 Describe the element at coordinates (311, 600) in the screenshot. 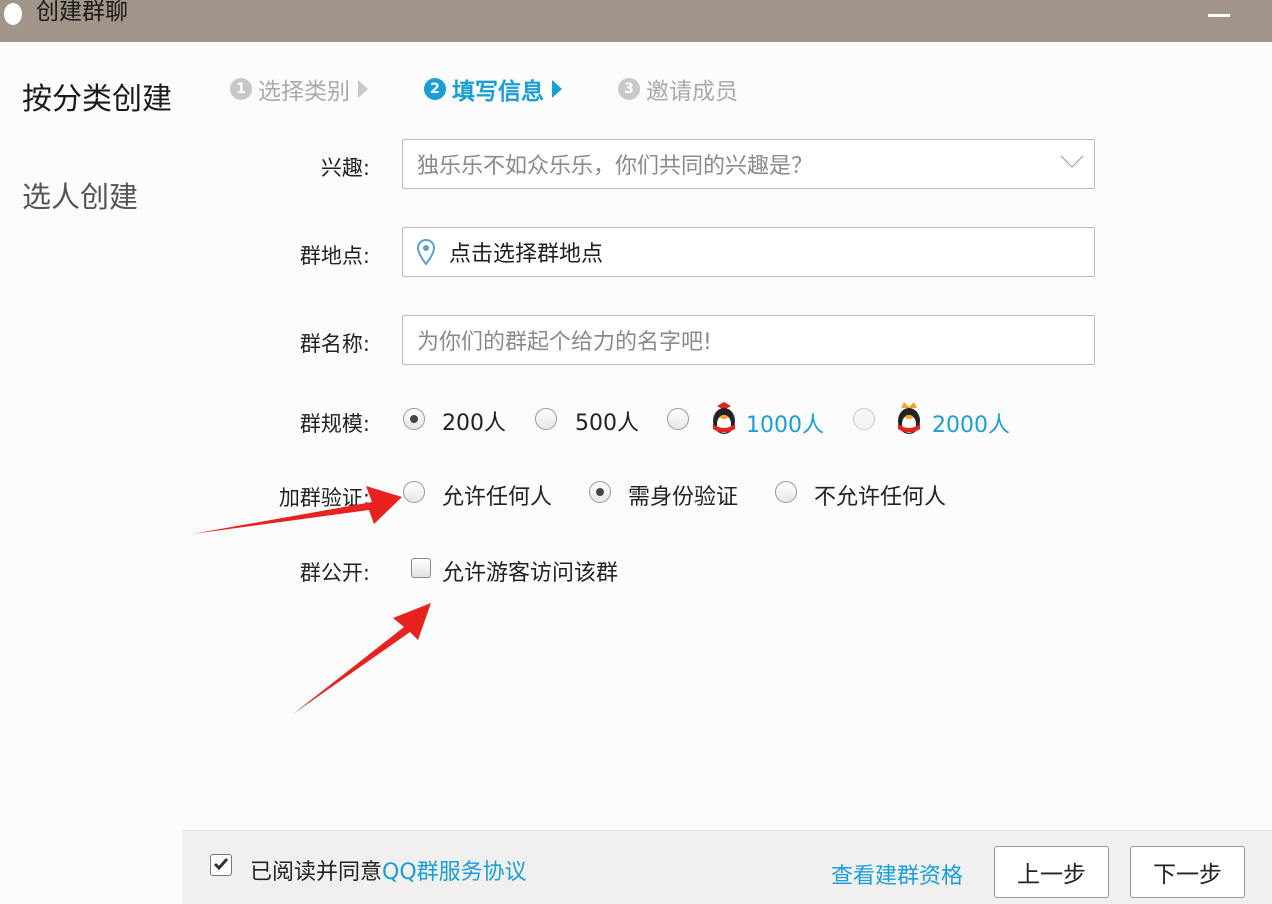

I see `annotation-arrows` at that location.